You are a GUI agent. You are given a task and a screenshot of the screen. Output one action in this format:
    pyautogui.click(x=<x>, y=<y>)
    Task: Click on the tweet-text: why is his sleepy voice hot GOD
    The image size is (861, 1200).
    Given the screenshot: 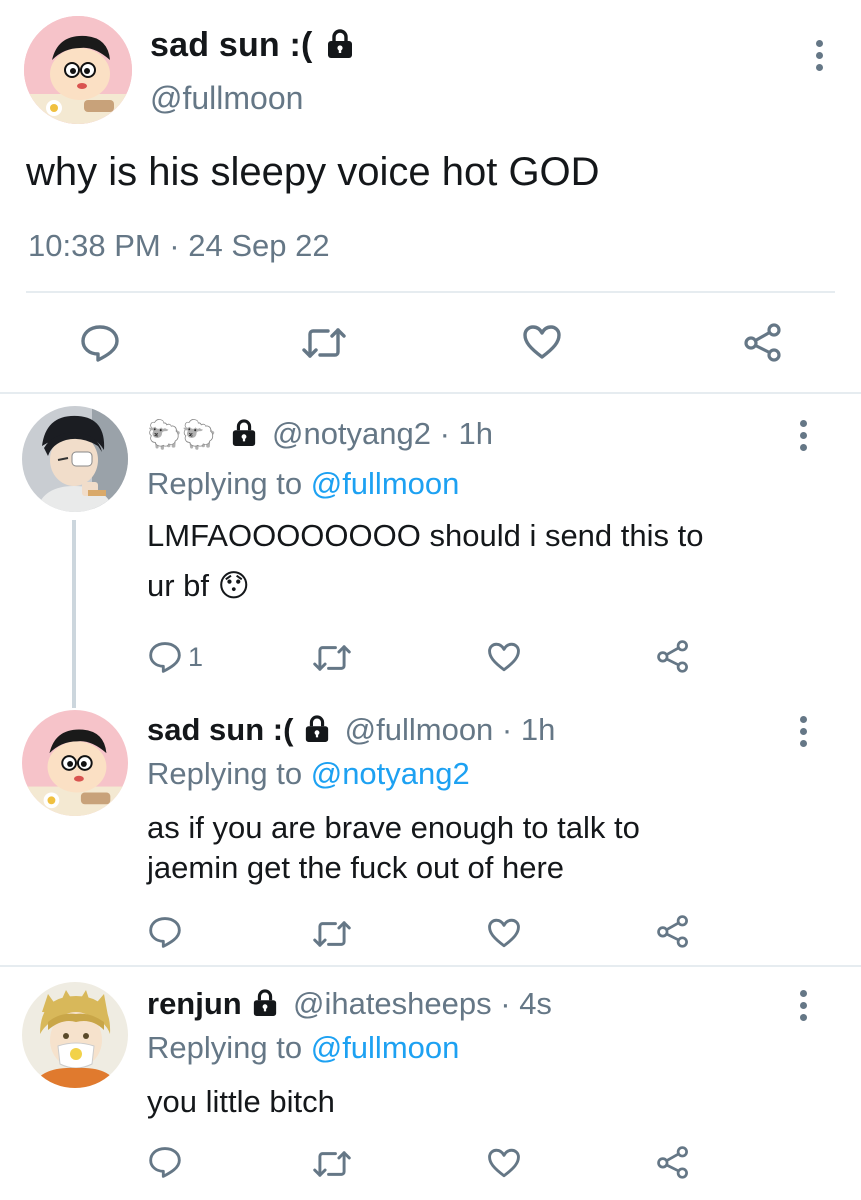 What is the action you would take?
    pyautogui.click(x=313, y=172)
    